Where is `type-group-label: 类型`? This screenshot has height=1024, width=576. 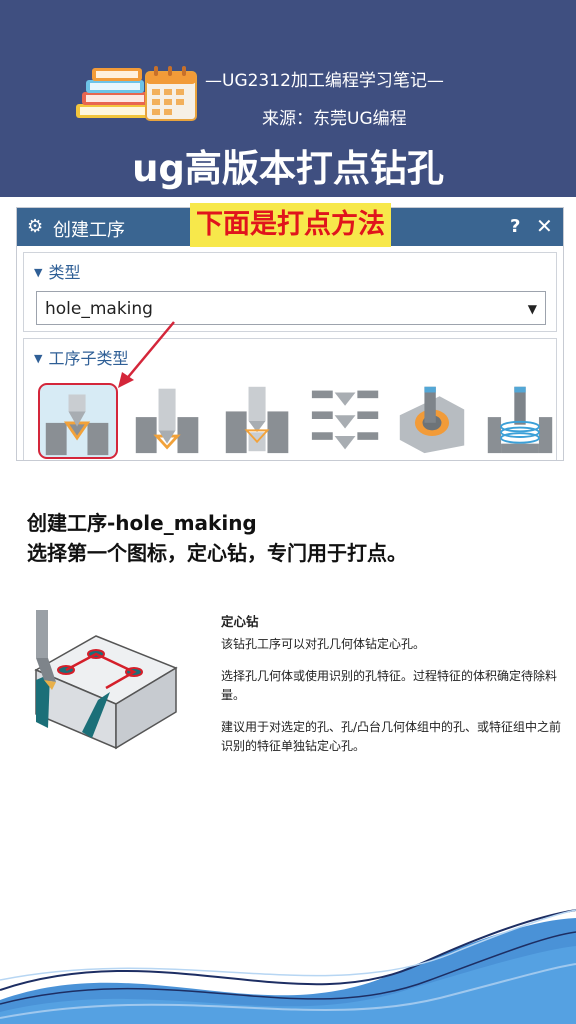
type-group-label: 类型 is located at coordinates (64, 272).